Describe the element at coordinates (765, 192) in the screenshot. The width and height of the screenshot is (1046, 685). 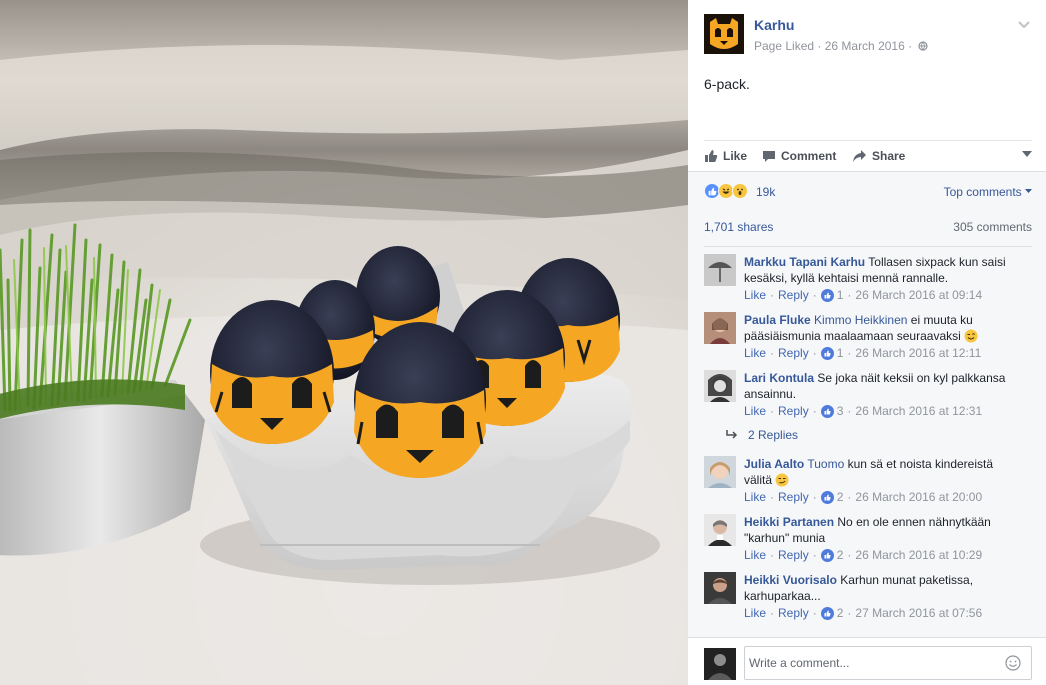
I see `reaction-count: 19k` at that location.